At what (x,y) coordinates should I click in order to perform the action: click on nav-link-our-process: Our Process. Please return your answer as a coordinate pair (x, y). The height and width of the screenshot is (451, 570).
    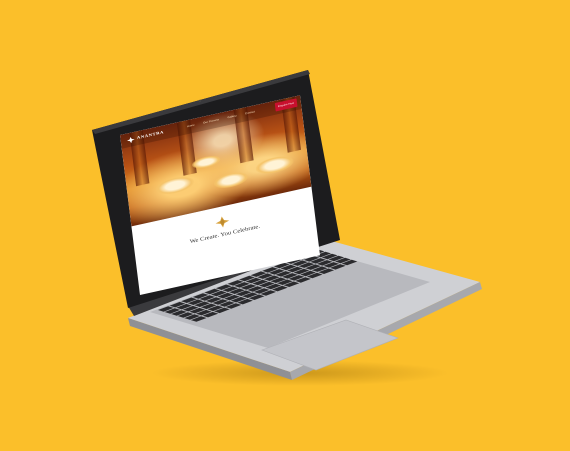
    Looking at the image, I should click on (211, 121).